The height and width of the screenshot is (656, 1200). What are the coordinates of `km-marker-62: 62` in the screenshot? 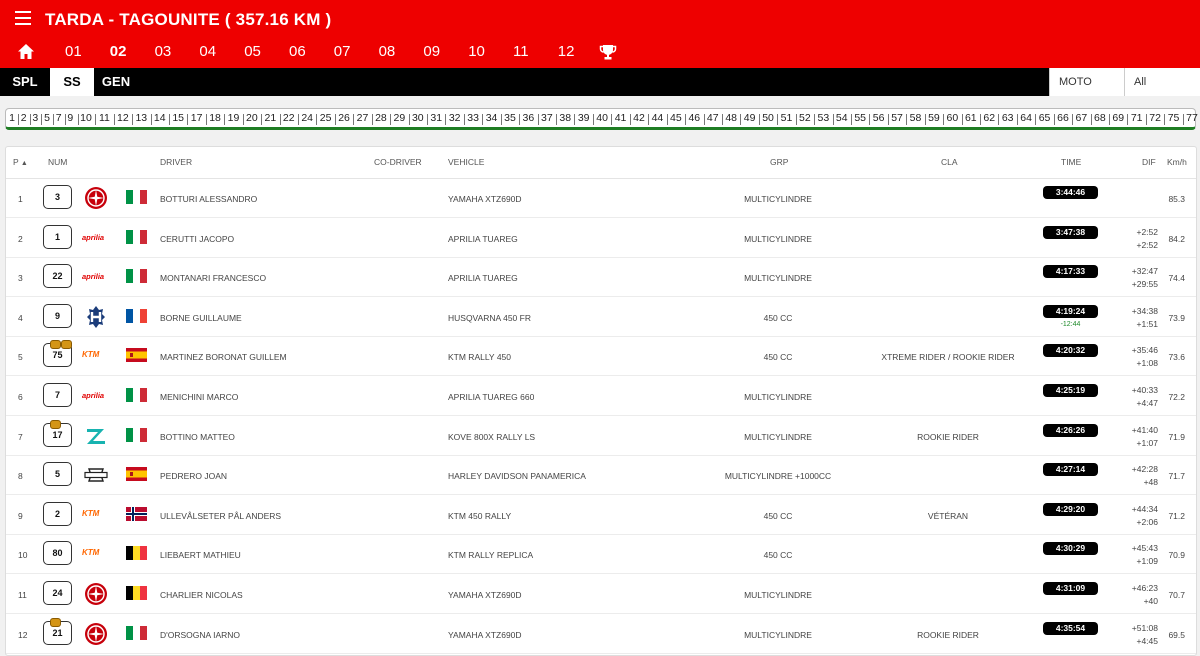 It's located at (989, 118).